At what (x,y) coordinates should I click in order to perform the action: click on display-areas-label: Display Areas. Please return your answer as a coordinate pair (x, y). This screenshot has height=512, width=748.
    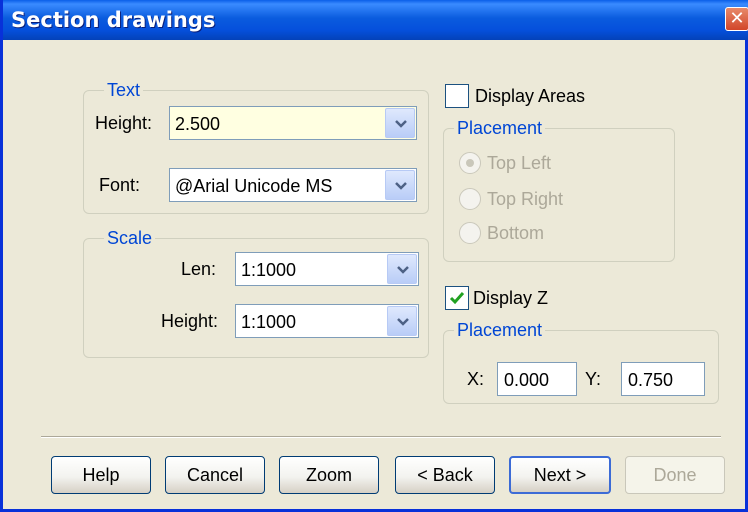
    Looking at the image, I should click on (530, 96).